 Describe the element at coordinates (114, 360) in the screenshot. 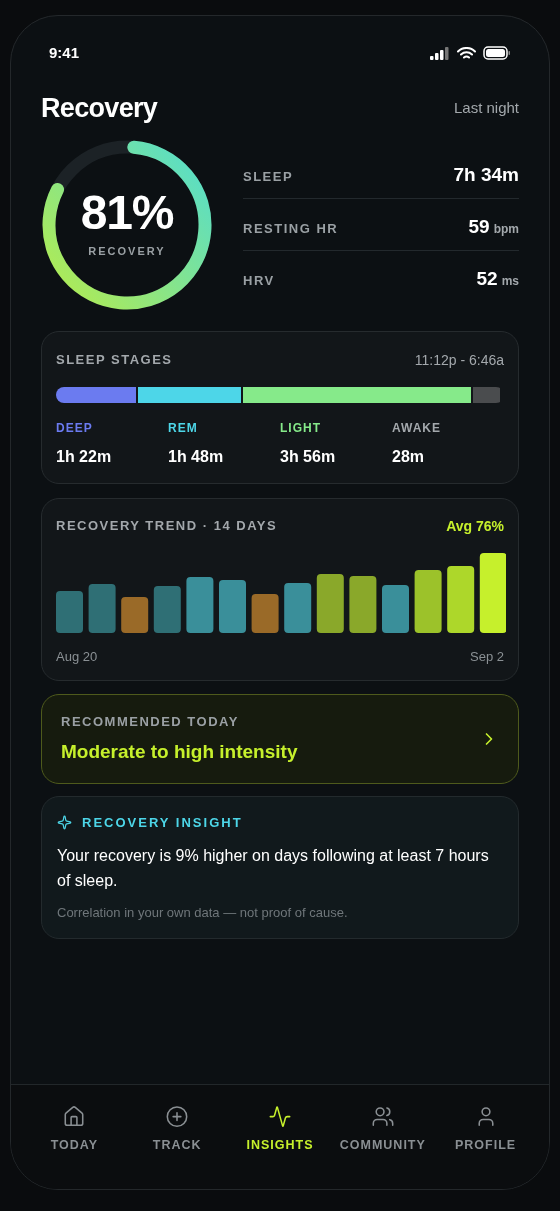

I see `card-title: SLEEP STAGES` at that location.